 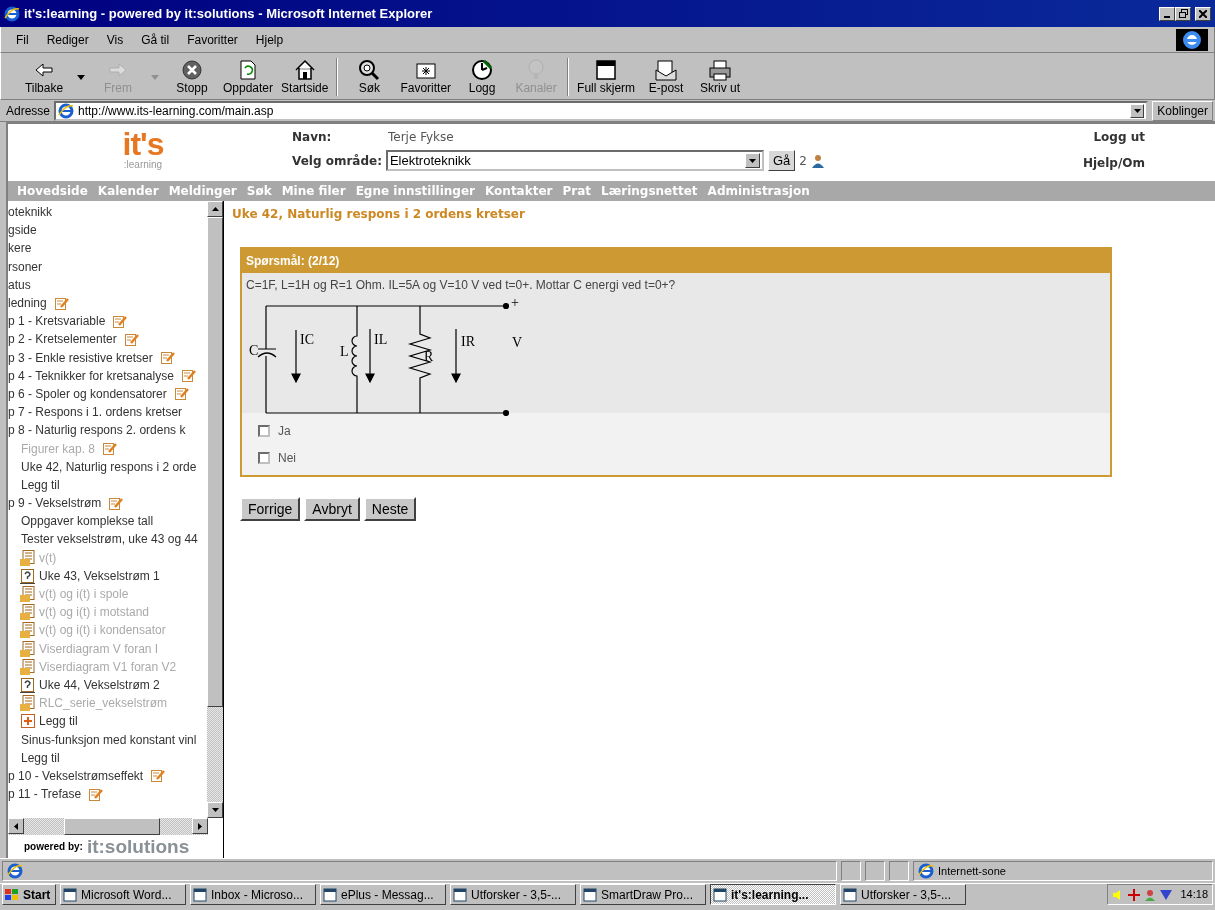 What do you see at coordinates (515, 302) in the screenshot?
I see `circuit-label: +` at bounding box center [515, 302].